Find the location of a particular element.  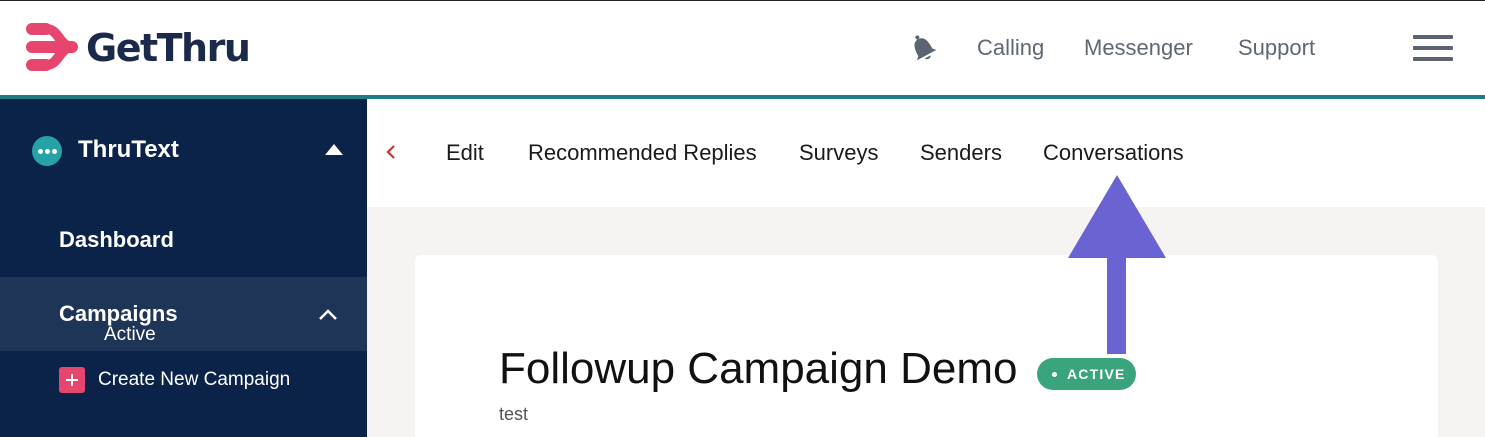

tab-edit: Edit is located at coordinates (465, 153).